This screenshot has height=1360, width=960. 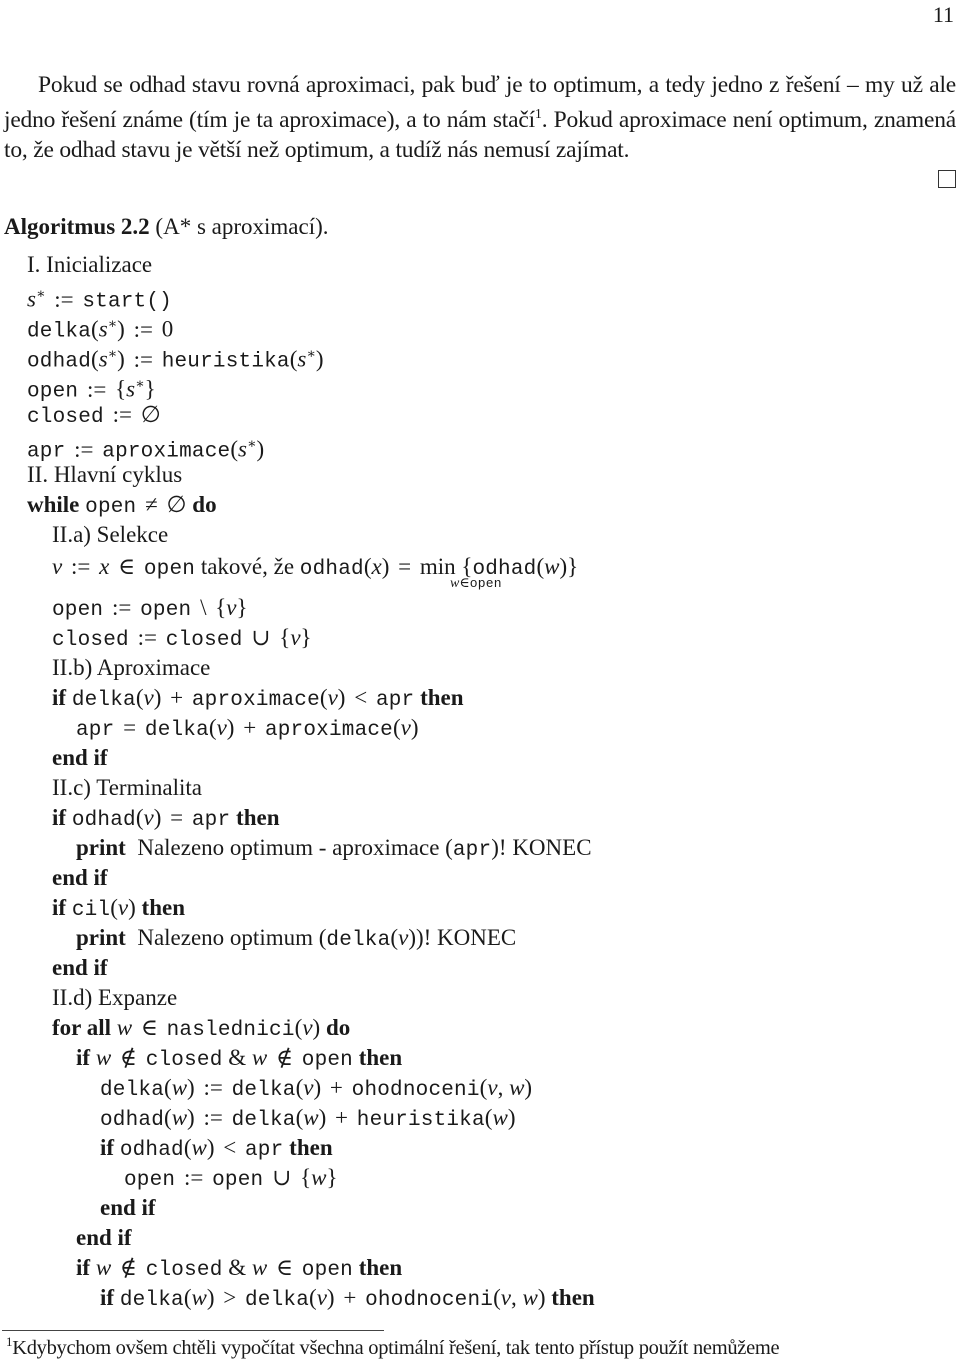 I want to click on algo-line: if w ∉ closed & w ∈ open then, so click(x=239, y=1269).